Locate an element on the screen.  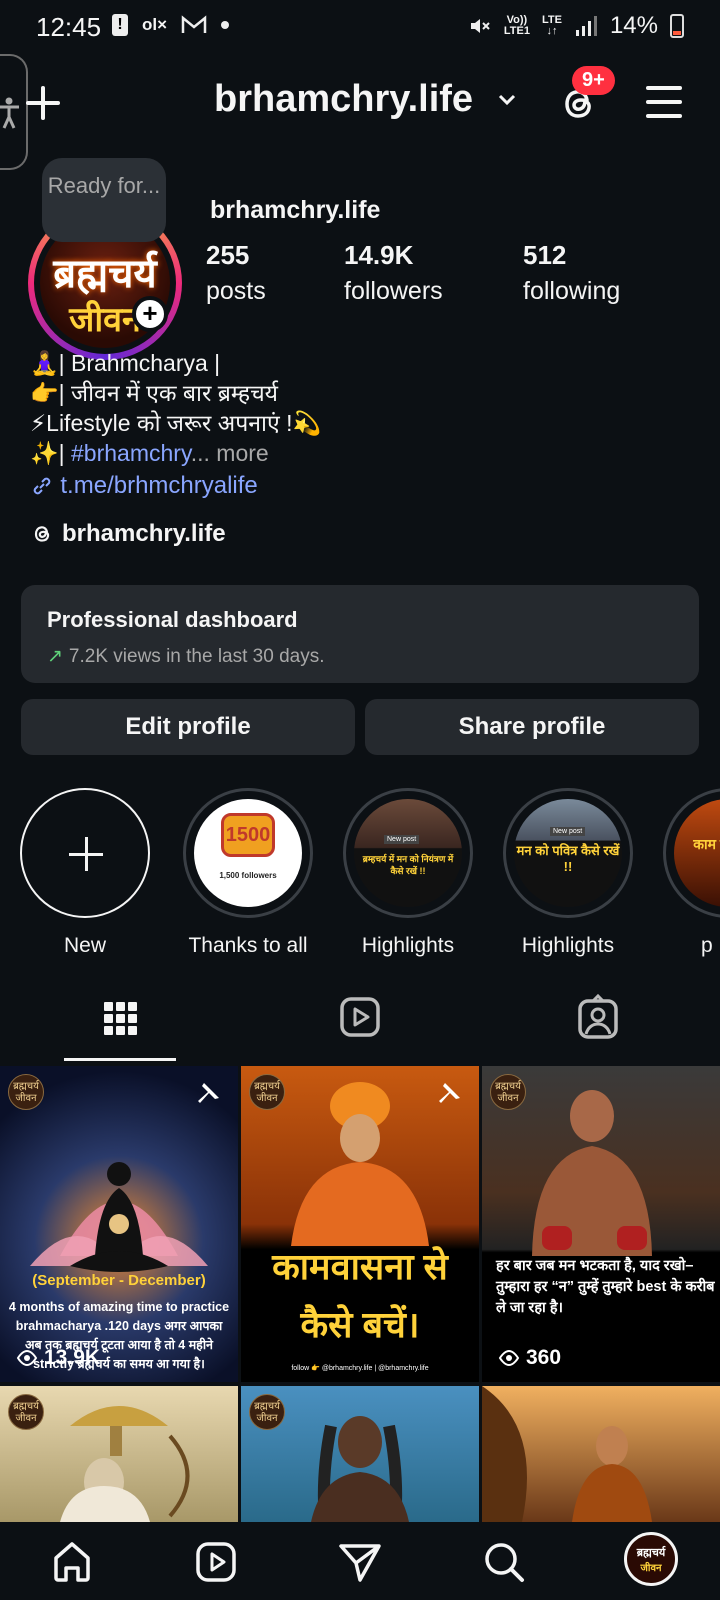
home-icon is located at coordinates (72, 1562).